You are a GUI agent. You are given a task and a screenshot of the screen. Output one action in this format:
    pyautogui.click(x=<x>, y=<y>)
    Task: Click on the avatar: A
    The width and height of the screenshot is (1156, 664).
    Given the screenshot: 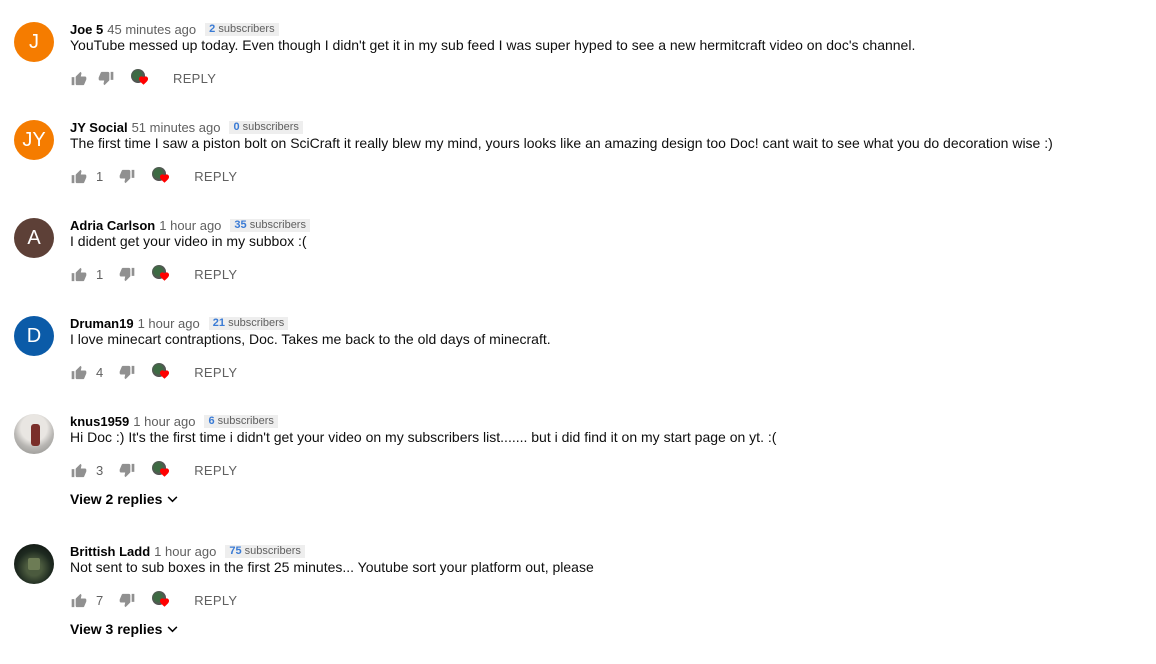 What is the action you would take?
    pyautogui.click(x=34, y=238)
    